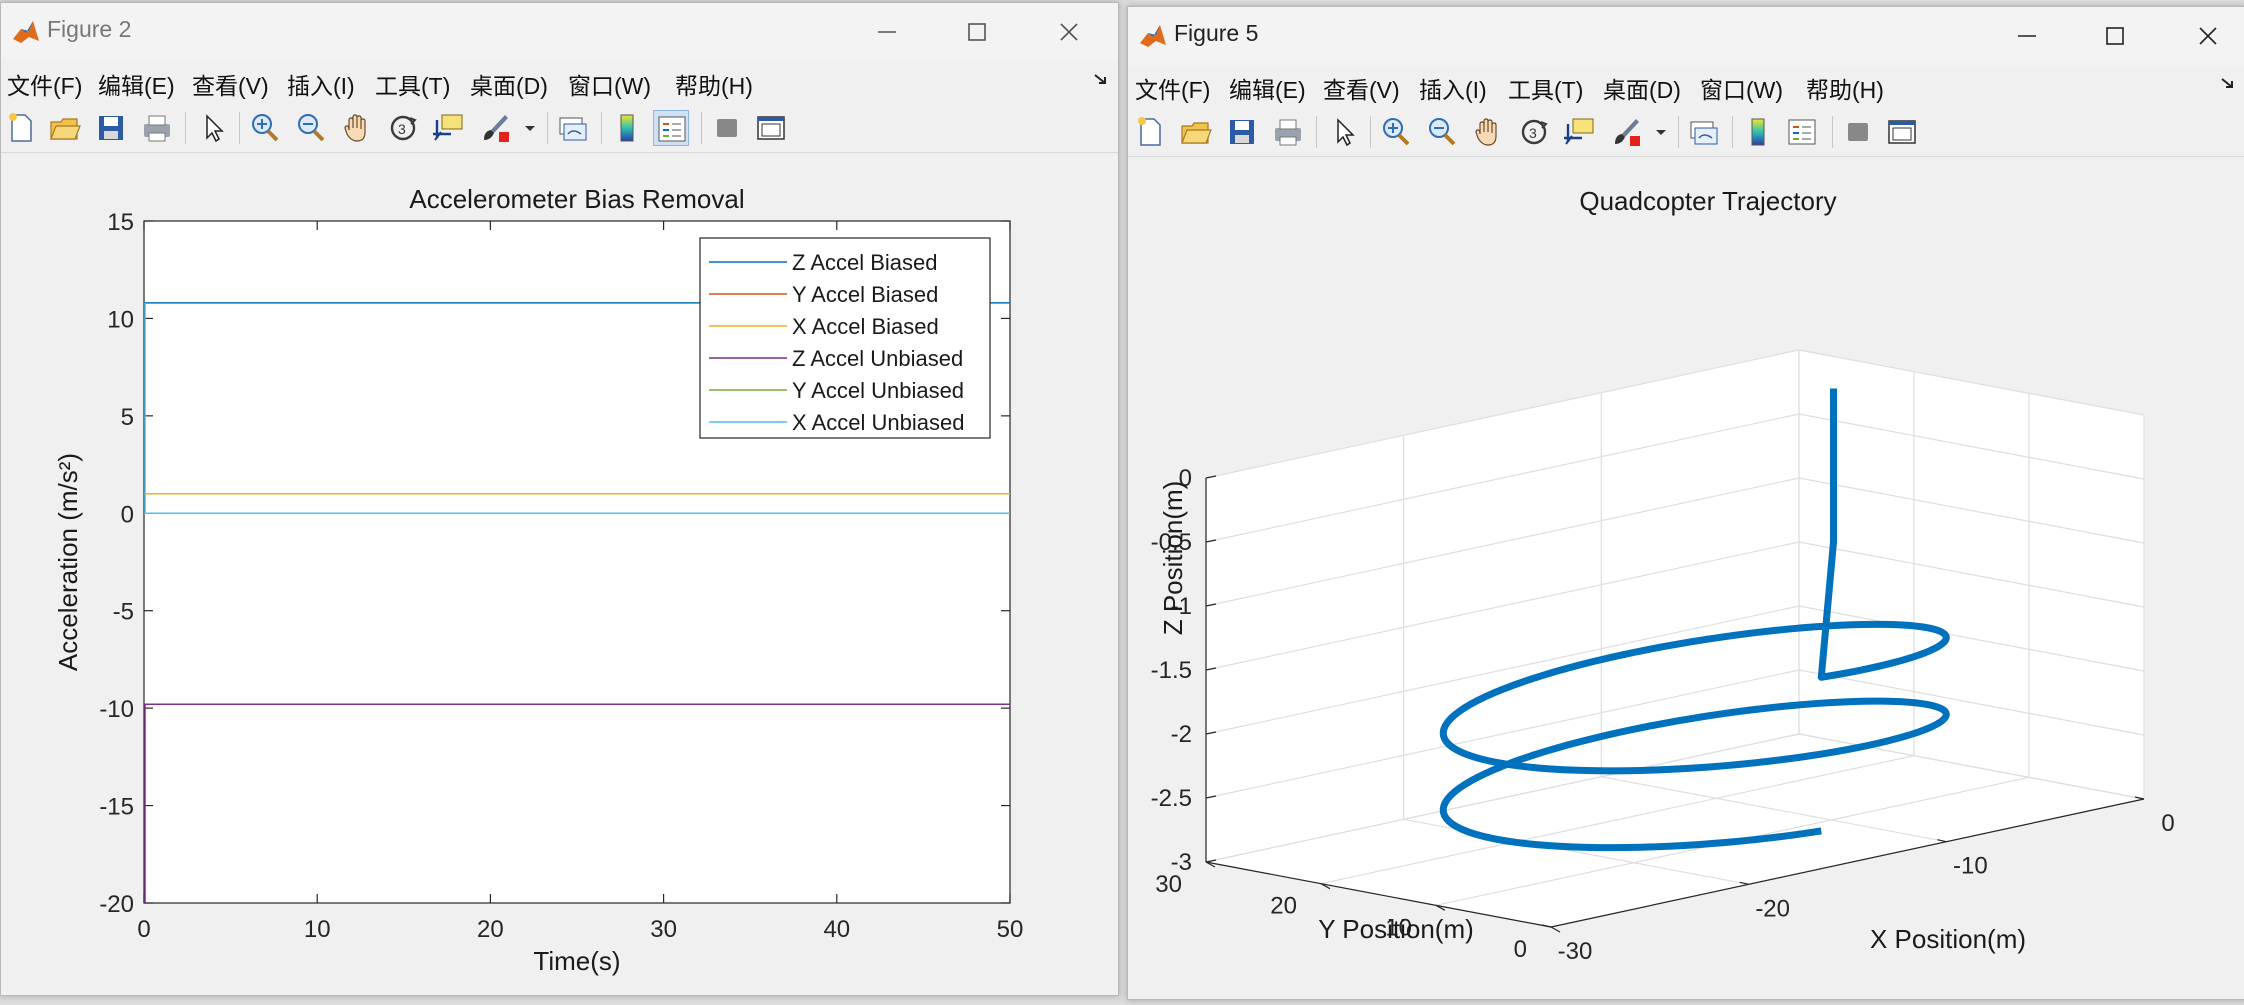 This screenshot has height=1005, width=2244. I want to click on toolbar-separator, so click(601, 128).